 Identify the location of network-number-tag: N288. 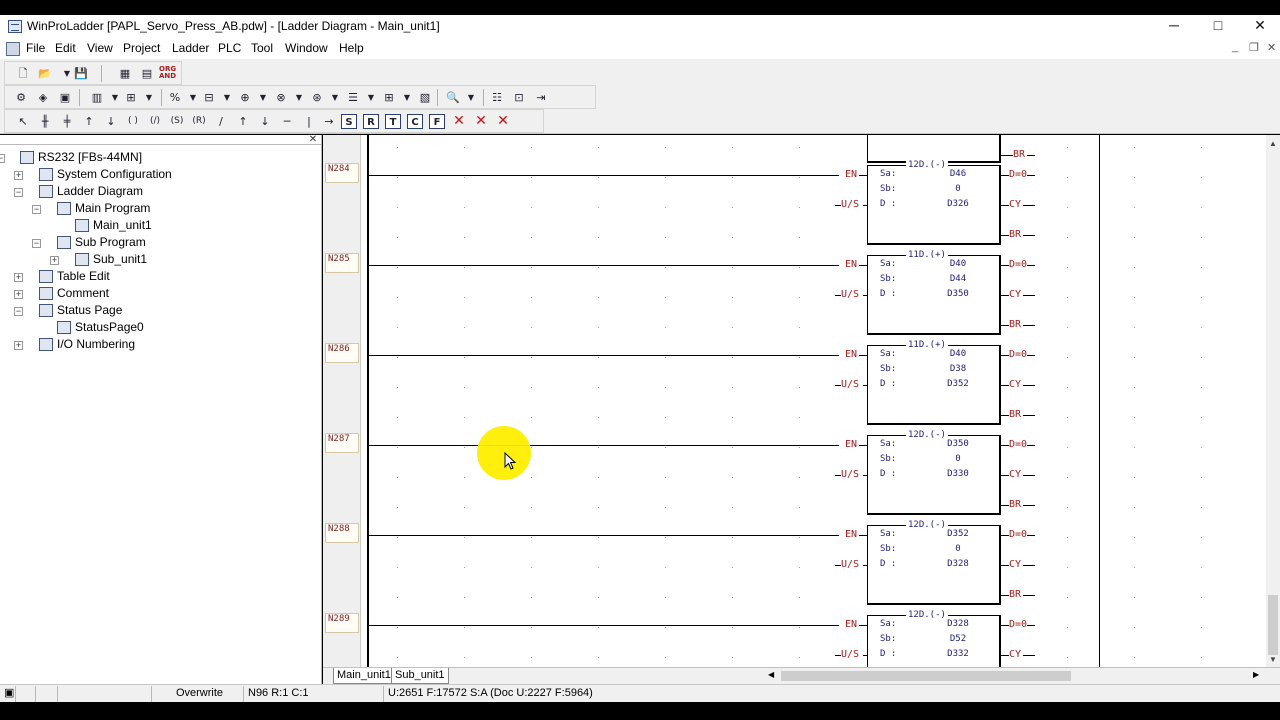
(342, 533).